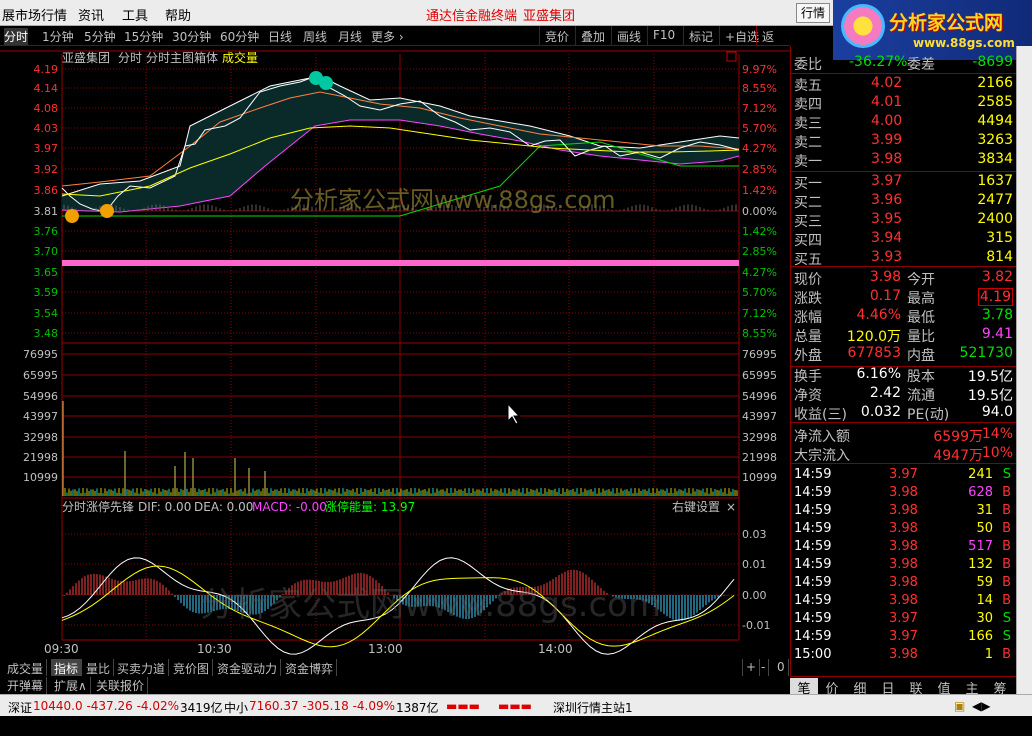 This screenshot has height=736, width=1032. Describe the element at coordinates (904, 476) in the screenshot. I see `tick-row: 14:59 3.97 241 S` at that location.